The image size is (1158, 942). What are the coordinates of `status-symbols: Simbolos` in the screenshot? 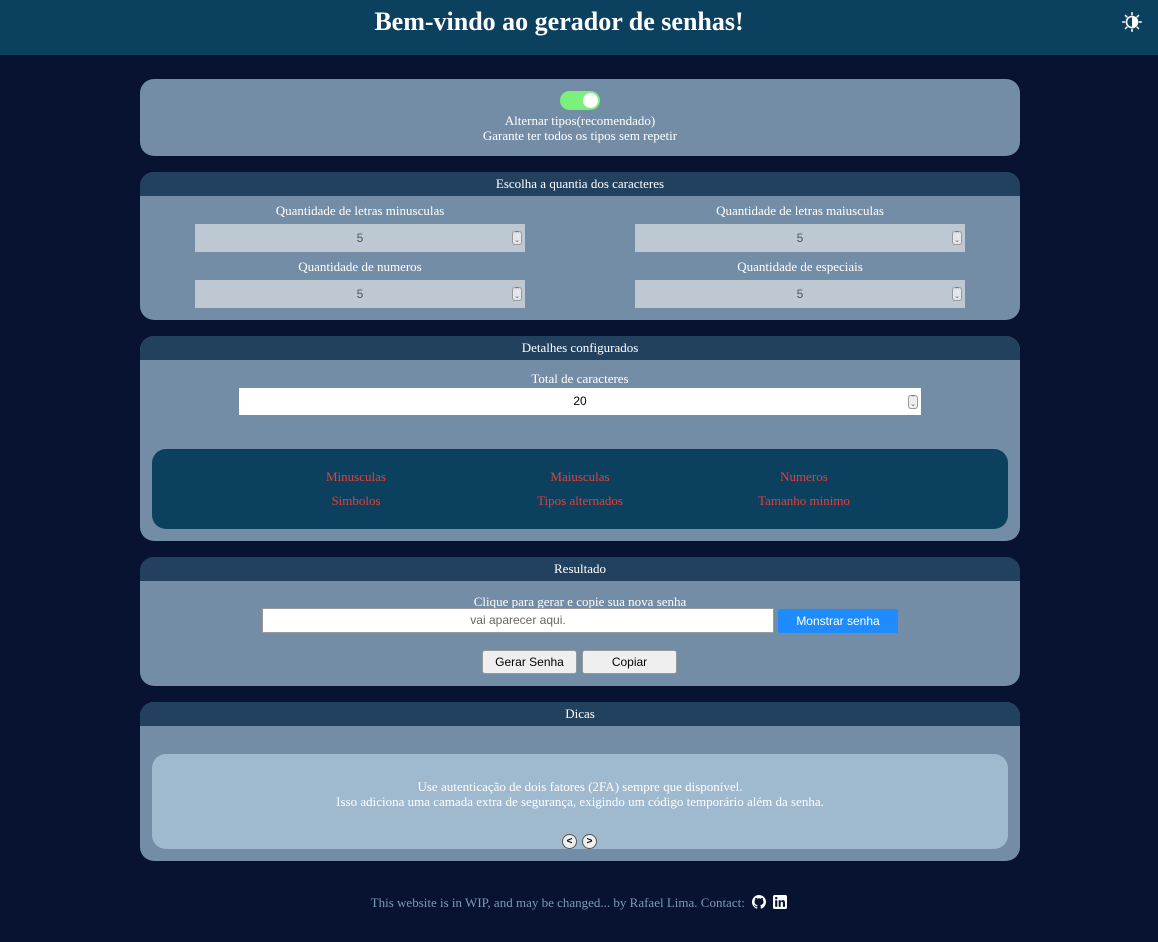 It's located at (356, 500).